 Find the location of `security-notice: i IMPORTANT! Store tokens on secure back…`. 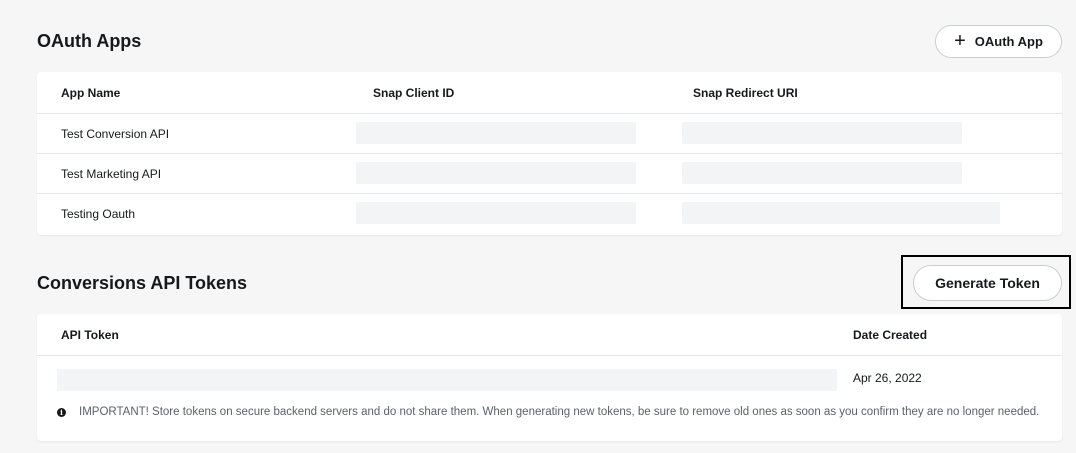

security-notice: i IMPORTANT! Store tokens on secure back… is located at coordinates (552, 412).